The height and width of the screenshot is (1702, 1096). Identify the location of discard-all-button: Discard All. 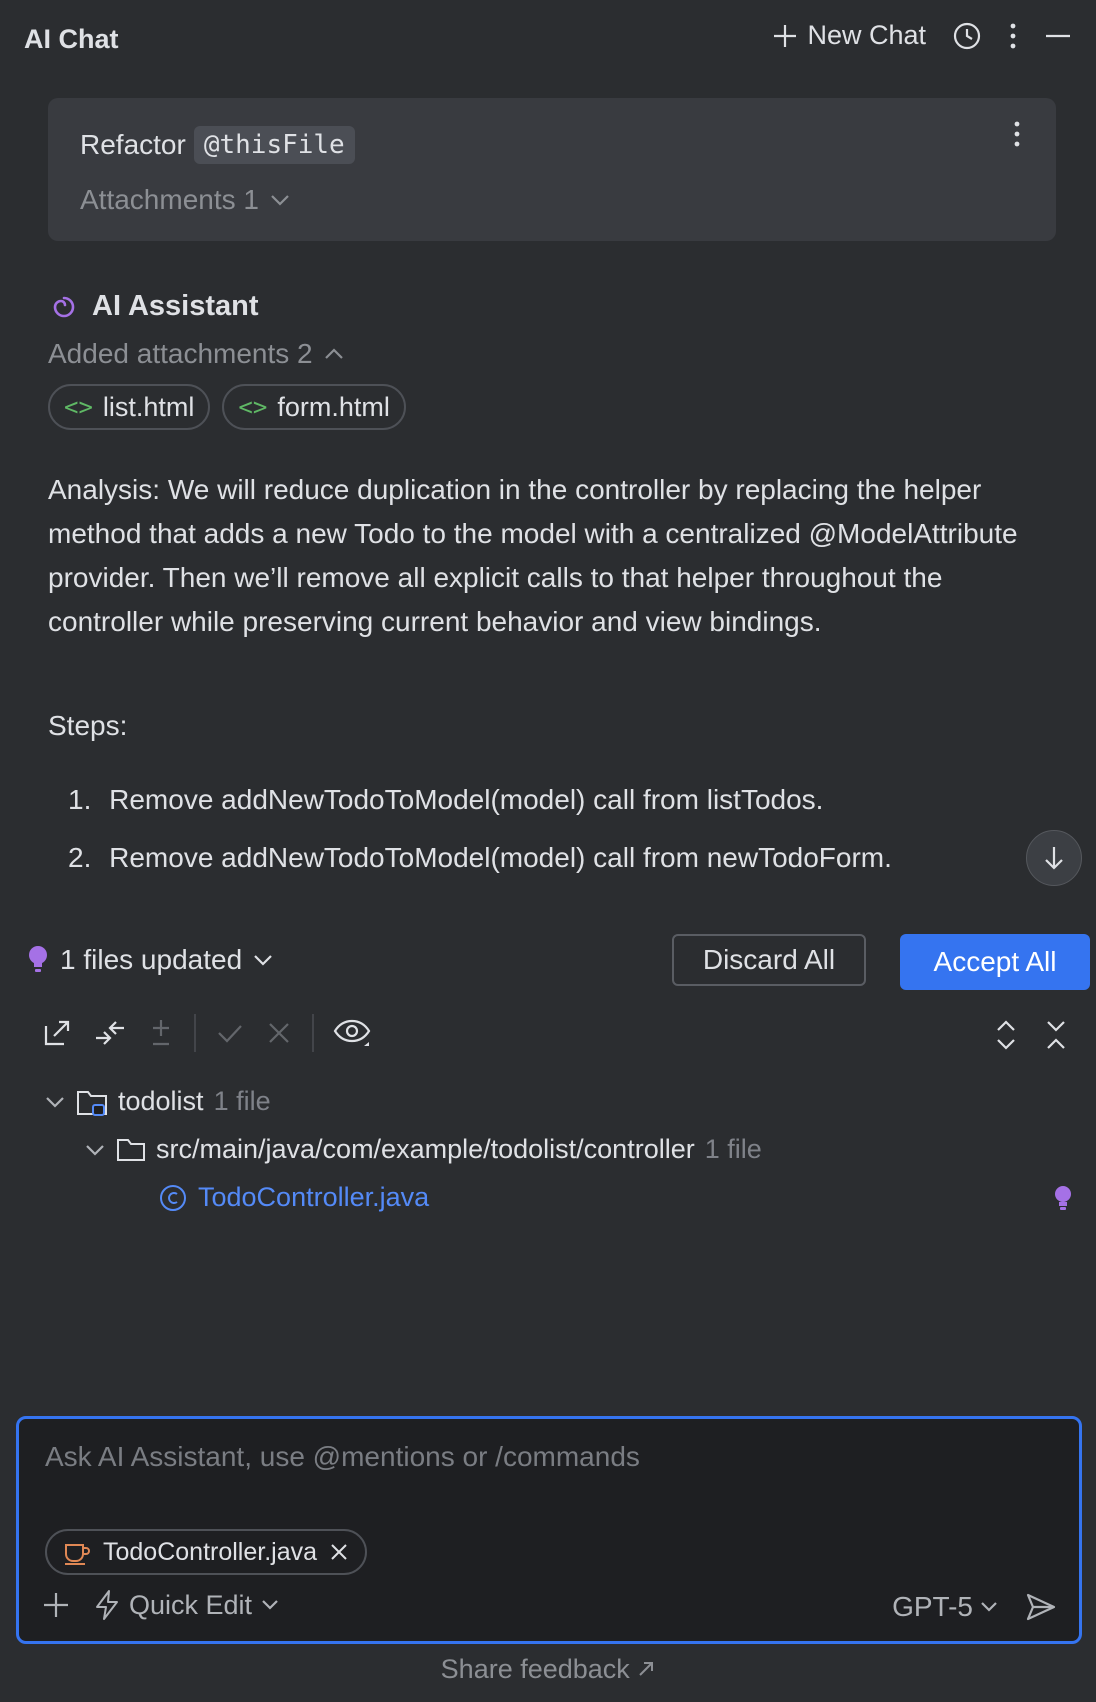
(769, 960).